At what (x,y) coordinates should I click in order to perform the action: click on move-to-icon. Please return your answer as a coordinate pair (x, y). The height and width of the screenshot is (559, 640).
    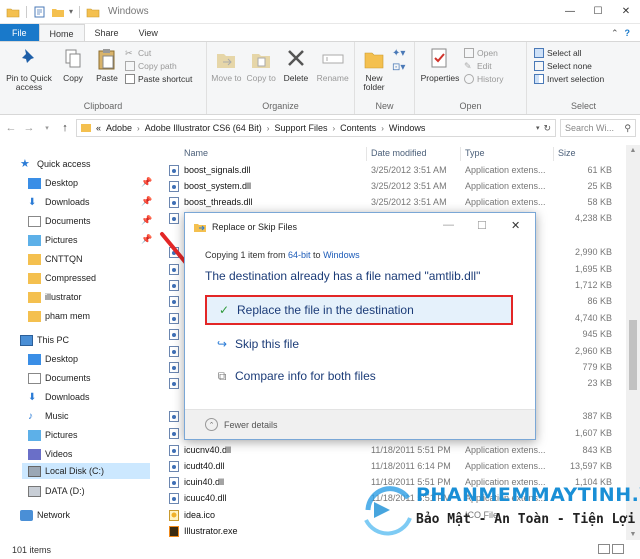
    Looking at the image, I should click on (226, 61).